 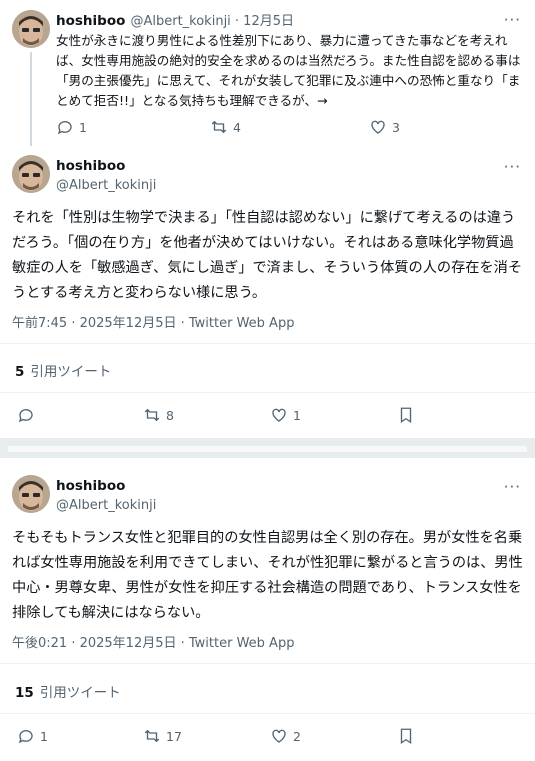 What do you see at coordinates (212, 21) in the screenshot?
I see `handle-date: @Albert_kokinji · 12月5日` at bounding box center [212, 21].